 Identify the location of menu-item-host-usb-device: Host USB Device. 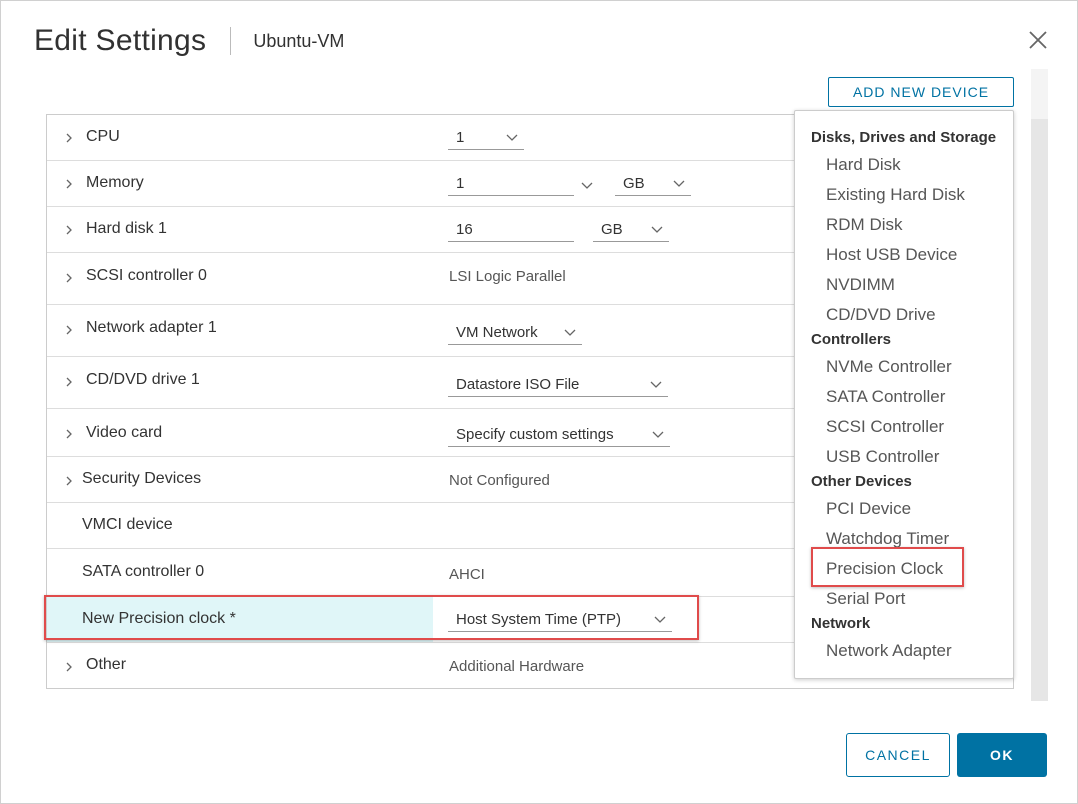
(891, 255).